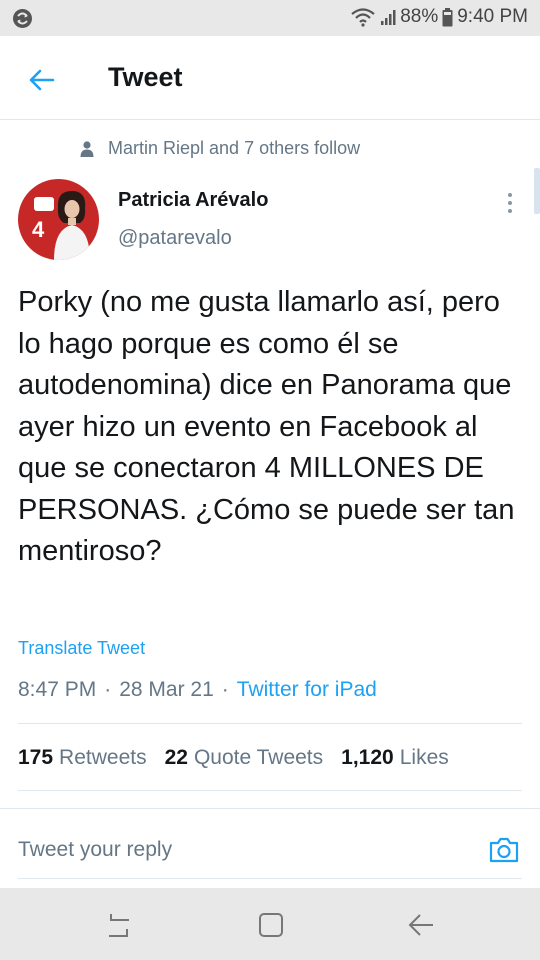 Image resolution: width=540 pixels, height=960 pixels. I want to click on more-options-button, so click(510, 203).